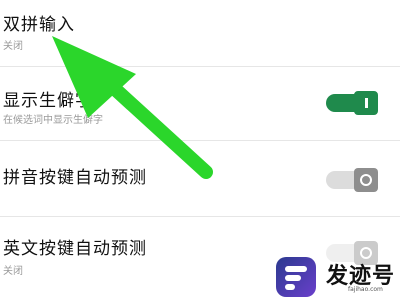 The width and height of the screenshot is (400, 300). What do you see at coordinates (352, 103) in the screenshot?
I see `rare-chars-toggle` at bounding box center [352, 103].